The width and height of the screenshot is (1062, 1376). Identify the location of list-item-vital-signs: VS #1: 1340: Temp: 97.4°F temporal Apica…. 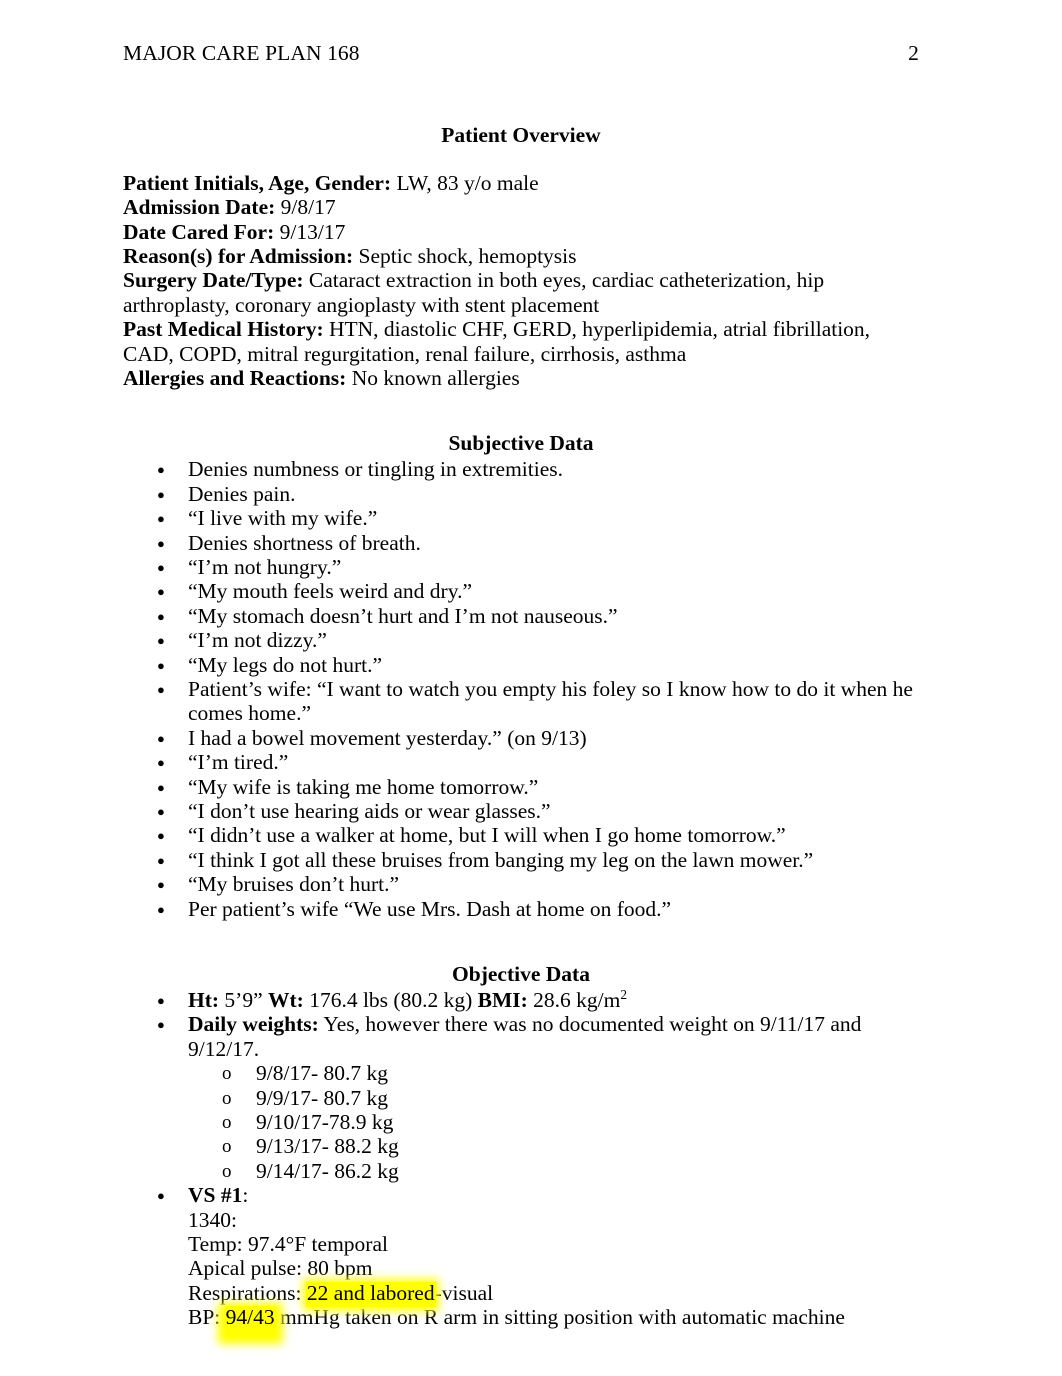
(521, 1259).